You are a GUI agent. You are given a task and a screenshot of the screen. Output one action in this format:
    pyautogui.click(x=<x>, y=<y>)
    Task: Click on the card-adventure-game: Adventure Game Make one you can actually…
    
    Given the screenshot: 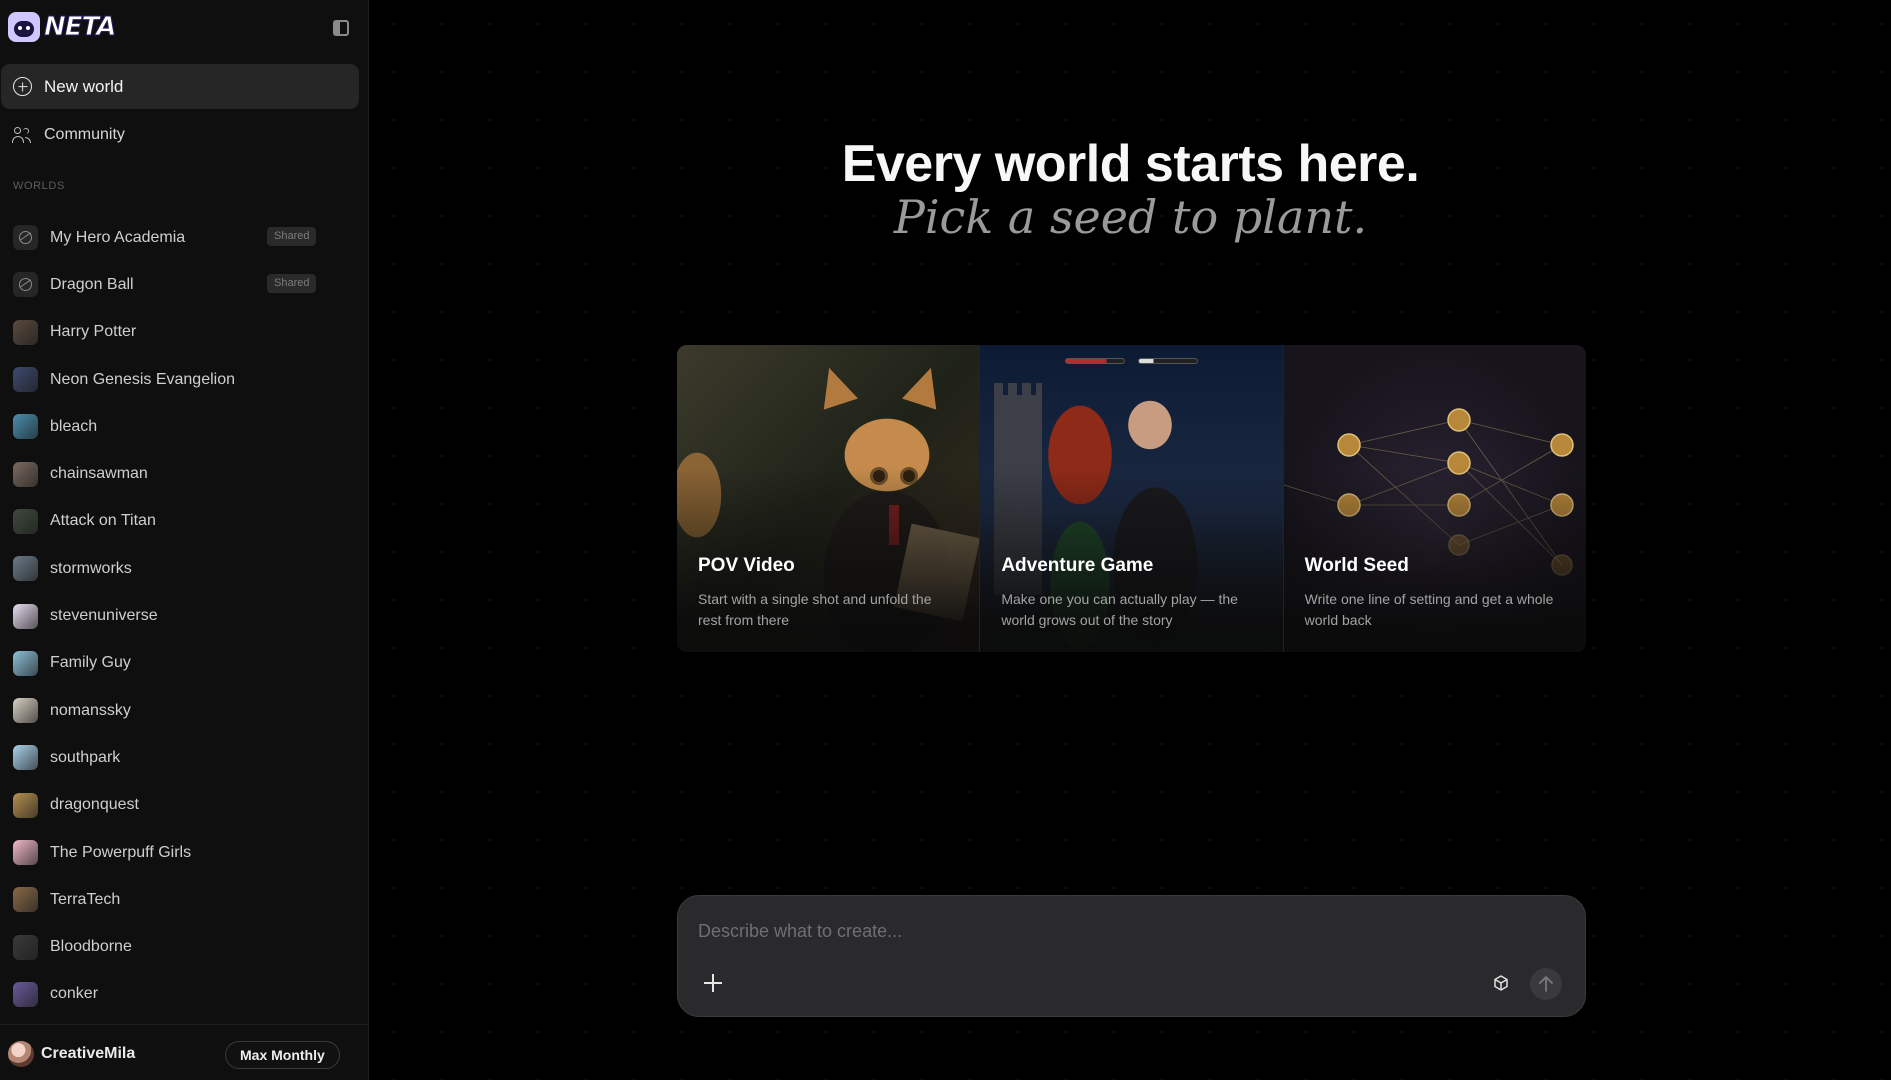 What is the action you would take?
    pyautogui.click(x=1131, y=498)
    